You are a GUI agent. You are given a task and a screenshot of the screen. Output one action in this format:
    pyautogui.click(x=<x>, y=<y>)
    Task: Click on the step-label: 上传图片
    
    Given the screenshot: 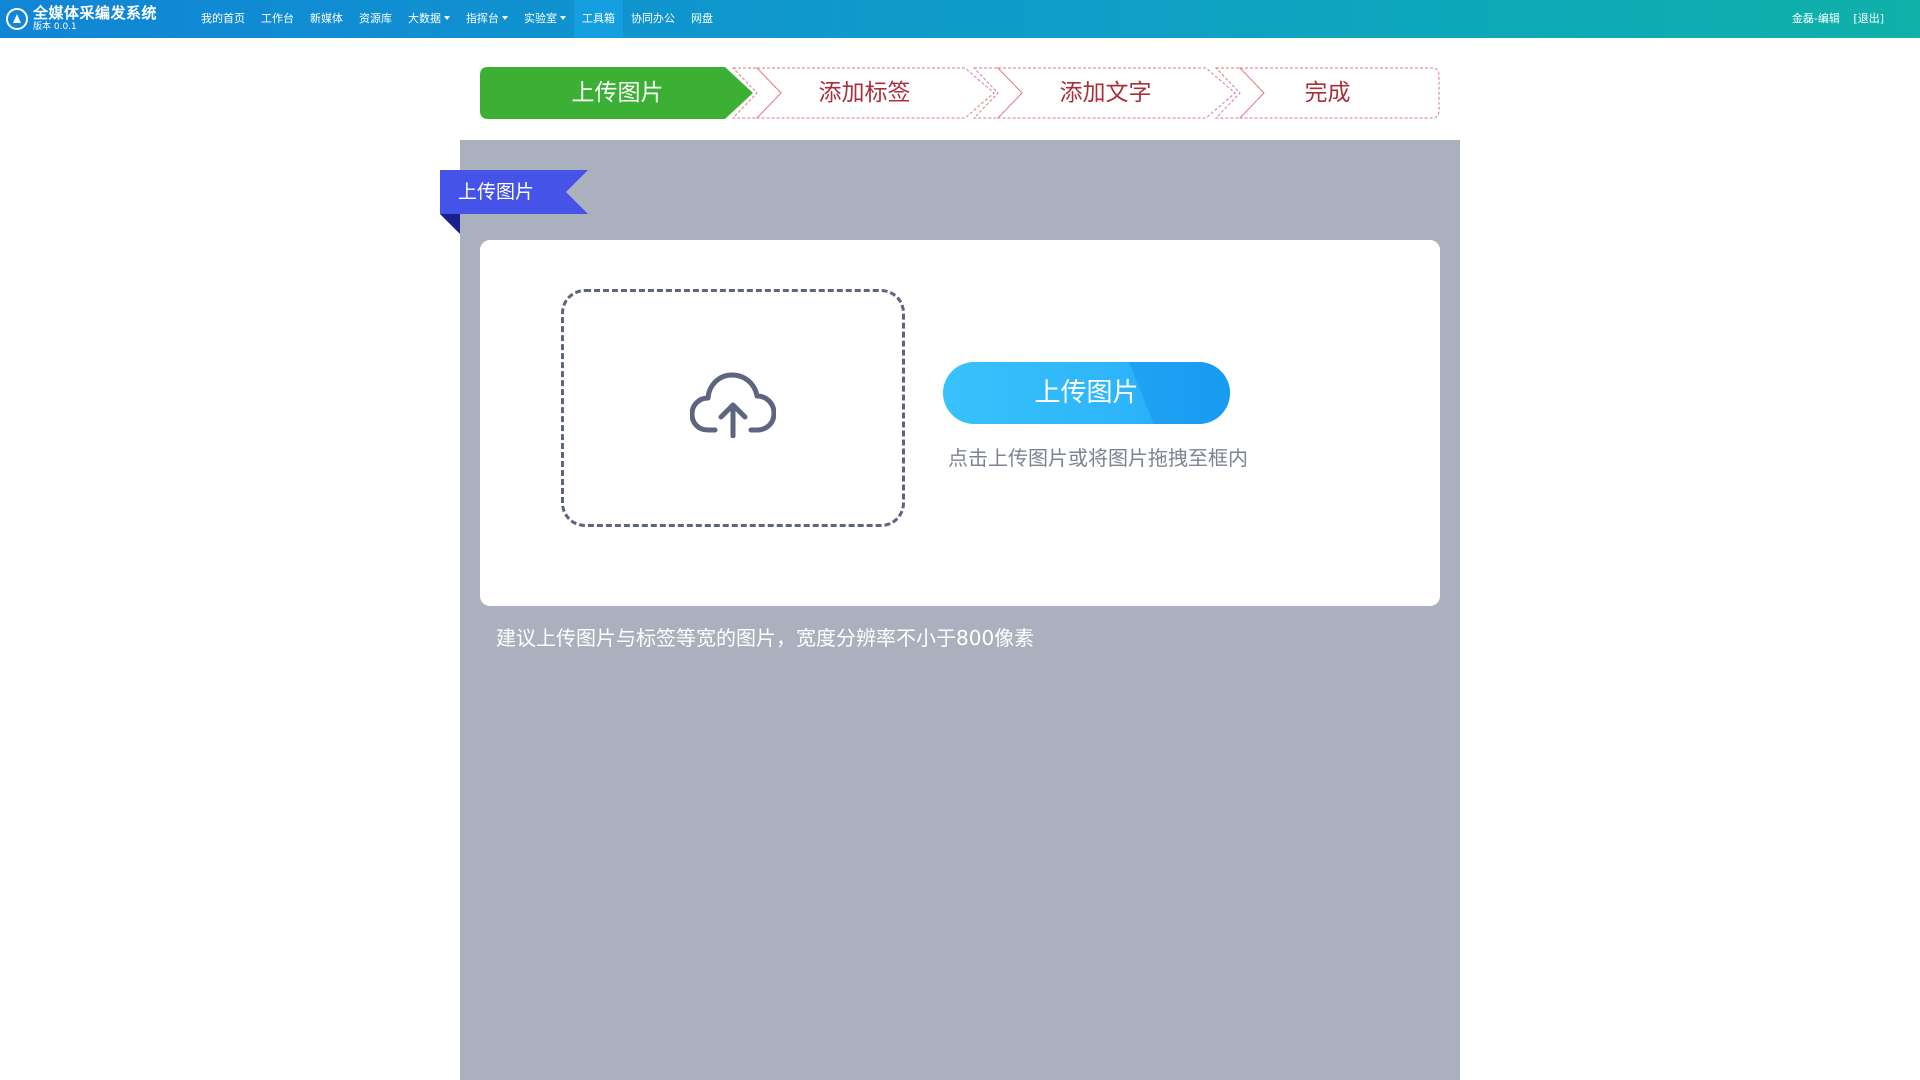 What is the action you would take?
    pyautogui.click(x=617, y=93)
    